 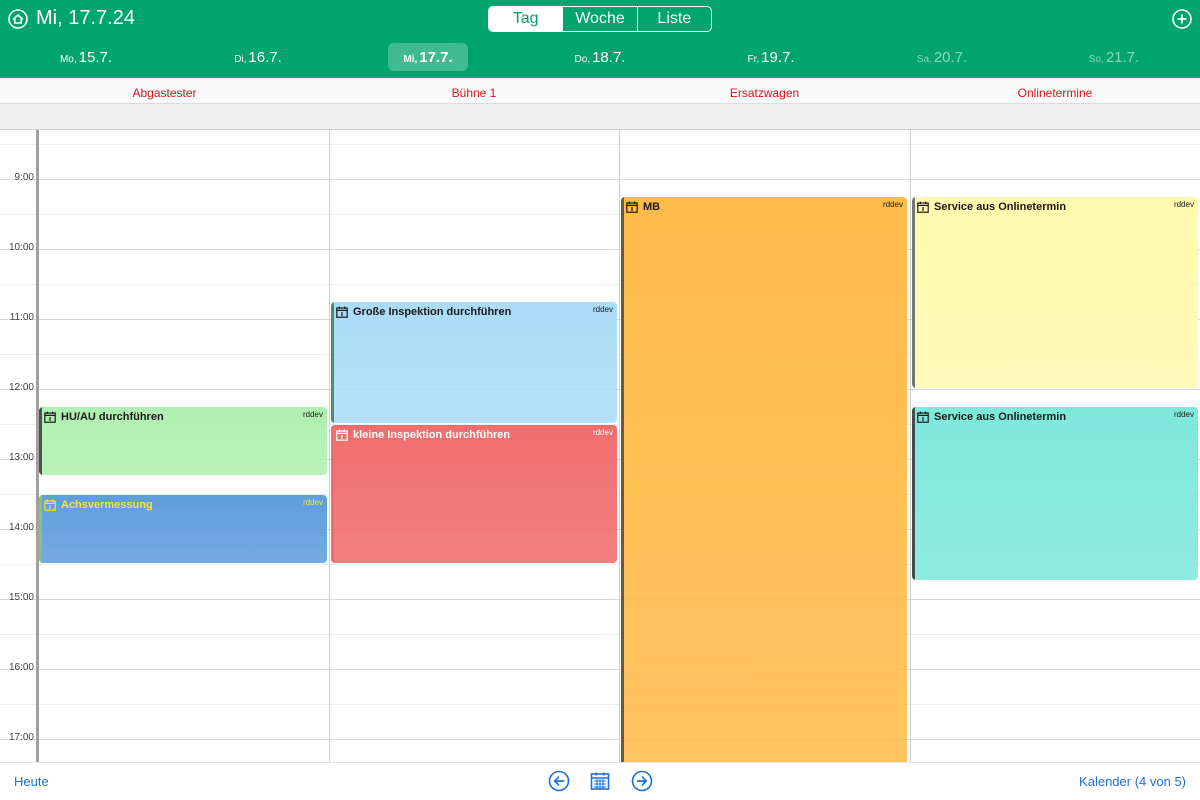 I want to click on event-title: HU/AU durchführen, so click(x=112, y=417).